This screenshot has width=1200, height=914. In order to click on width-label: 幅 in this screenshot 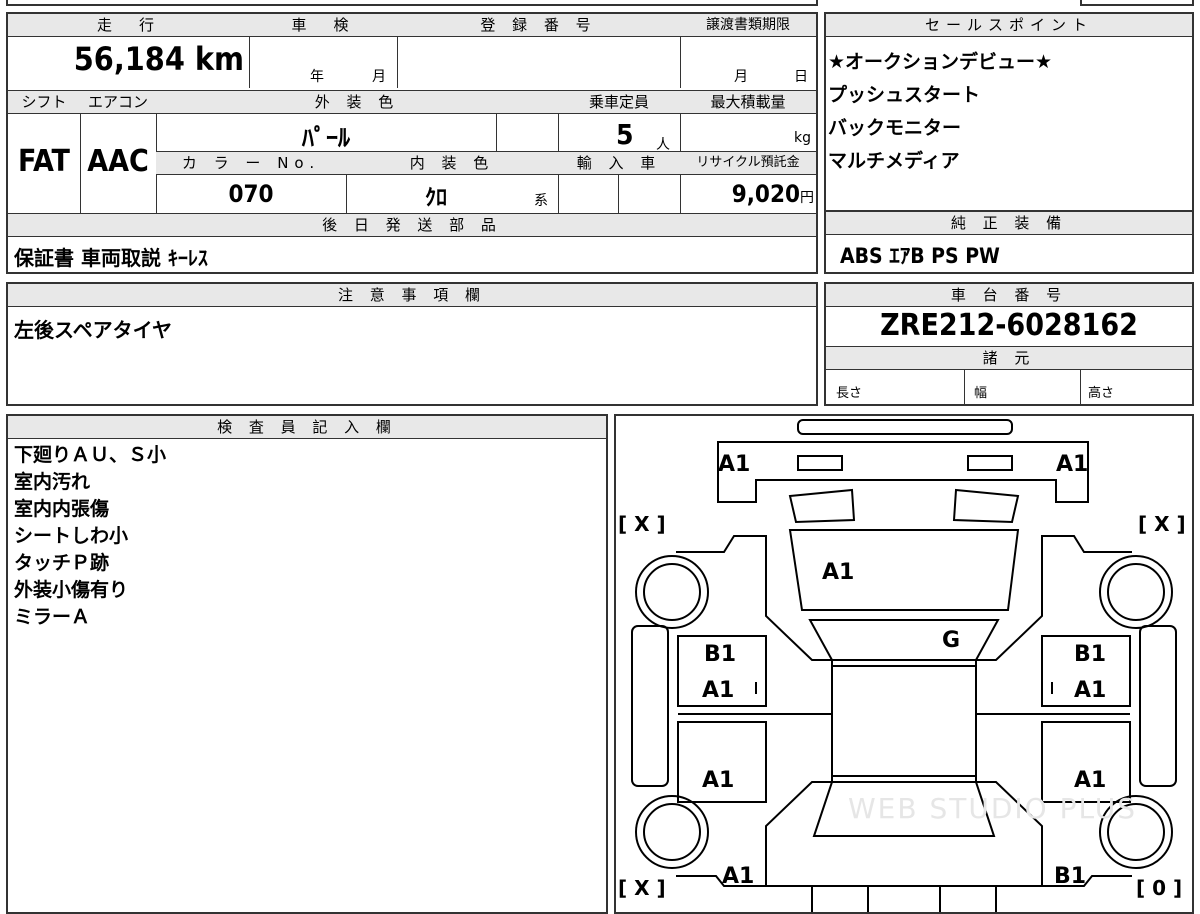, I will do `click(981, 393)`.